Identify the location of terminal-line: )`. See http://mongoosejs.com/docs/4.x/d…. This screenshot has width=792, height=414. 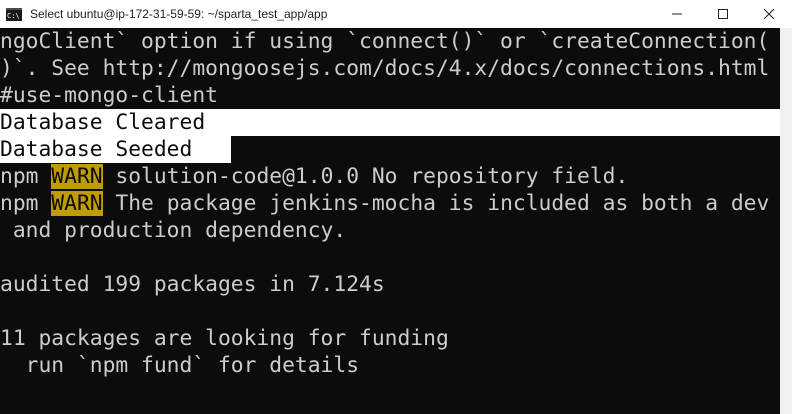
(385, 68).